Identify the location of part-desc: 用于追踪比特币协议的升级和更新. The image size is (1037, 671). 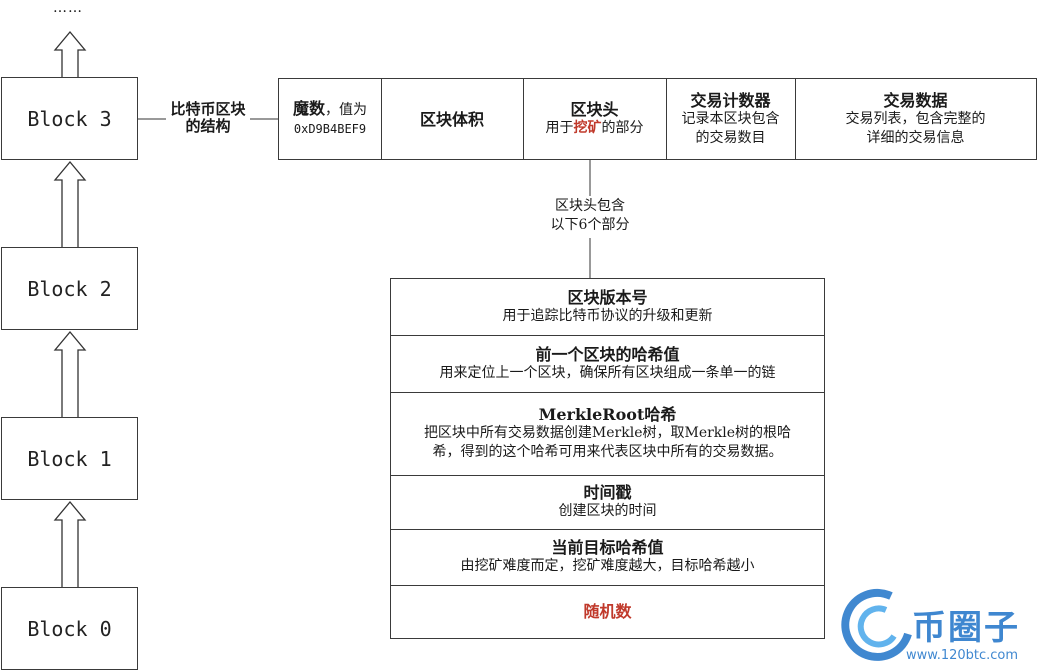
(607, 316).